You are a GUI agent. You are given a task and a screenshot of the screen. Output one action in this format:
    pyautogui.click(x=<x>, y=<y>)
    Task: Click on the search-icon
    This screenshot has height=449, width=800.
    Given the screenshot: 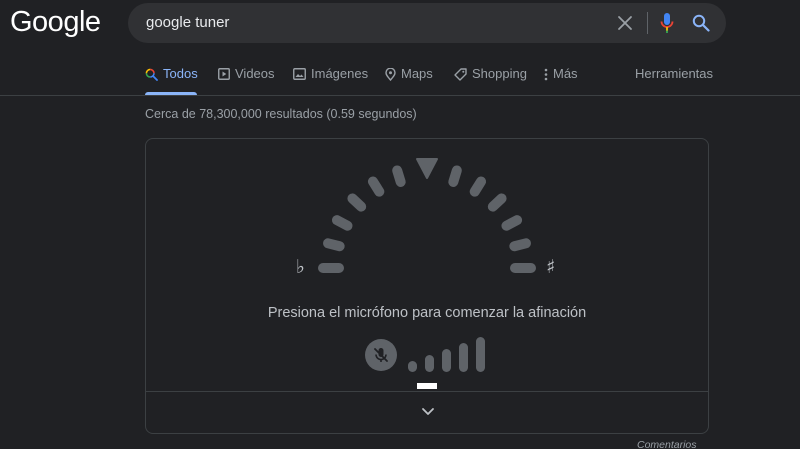 What is the action you would take?
    pyautogui.click(x=701, y=23)
    